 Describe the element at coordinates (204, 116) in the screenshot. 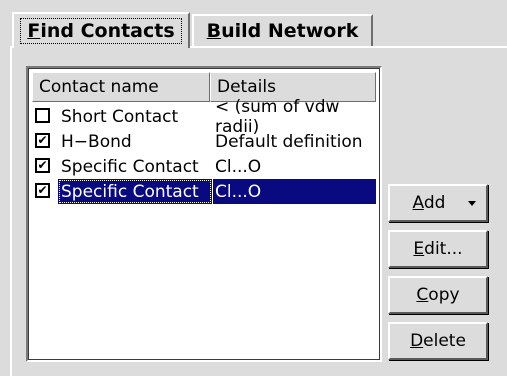

I see `list-item: Short Contact < (sum of vdw radii)` at that location.